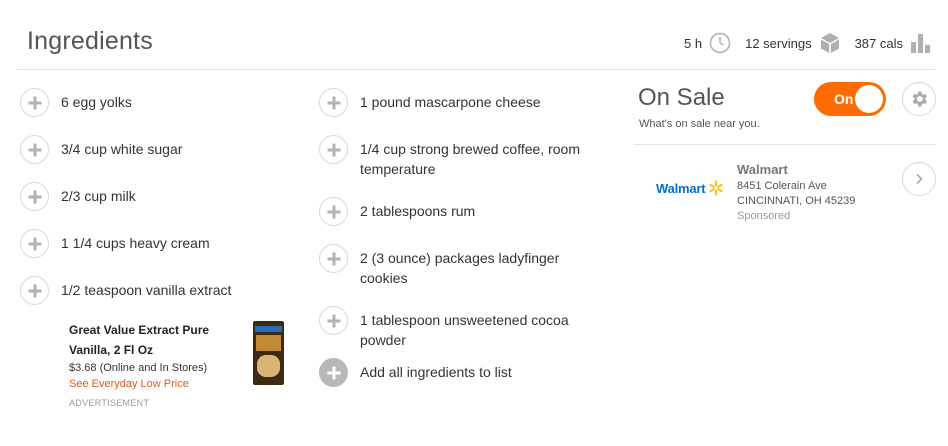 Image resolution: width=948 pixels, height=446 pixels. I want to click on ingredient-label: 1 1/4 cups heavy cream, so click(135, 243).